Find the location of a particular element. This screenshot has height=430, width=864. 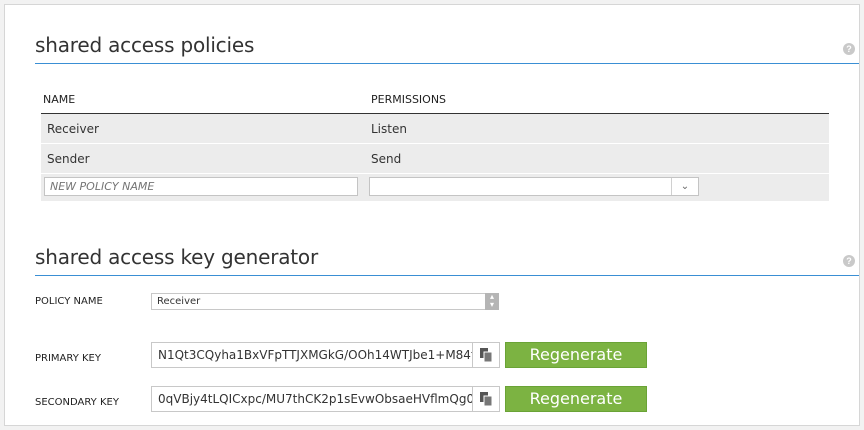

policies-divider is located at coordinates (447, 63).